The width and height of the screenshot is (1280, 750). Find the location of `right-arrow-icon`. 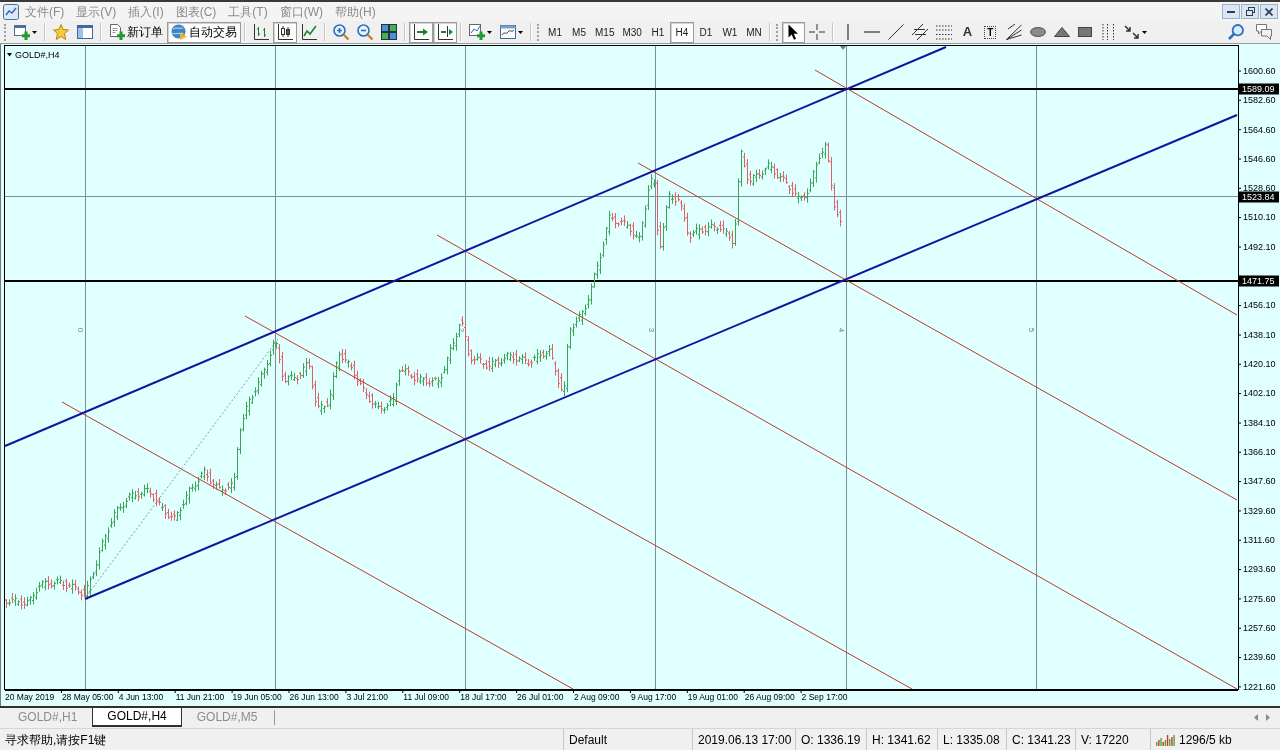

right-arrow-icon is located at coordinates (1268, 717).